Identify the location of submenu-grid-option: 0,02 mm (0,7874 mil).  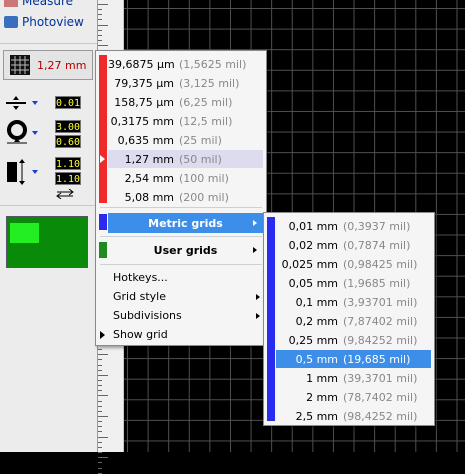
(353, 245).